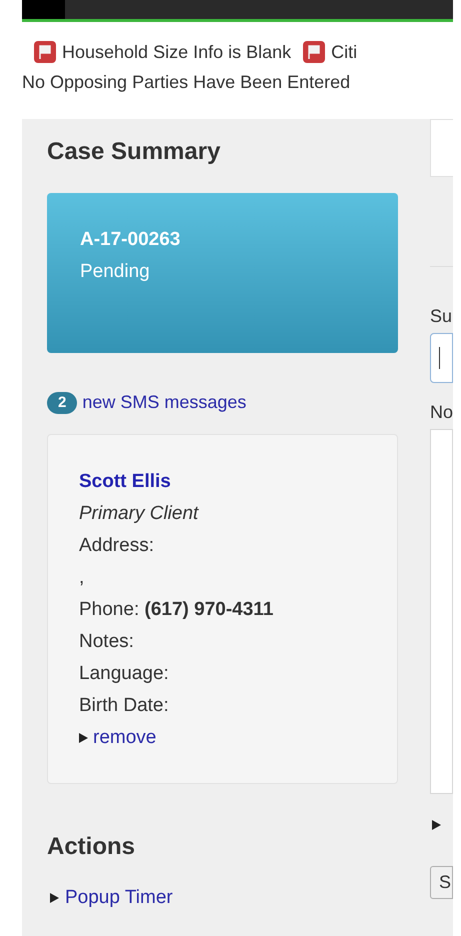 The image size is (461, 936). I want to click on alert-text: Citi, so click(344, 52).